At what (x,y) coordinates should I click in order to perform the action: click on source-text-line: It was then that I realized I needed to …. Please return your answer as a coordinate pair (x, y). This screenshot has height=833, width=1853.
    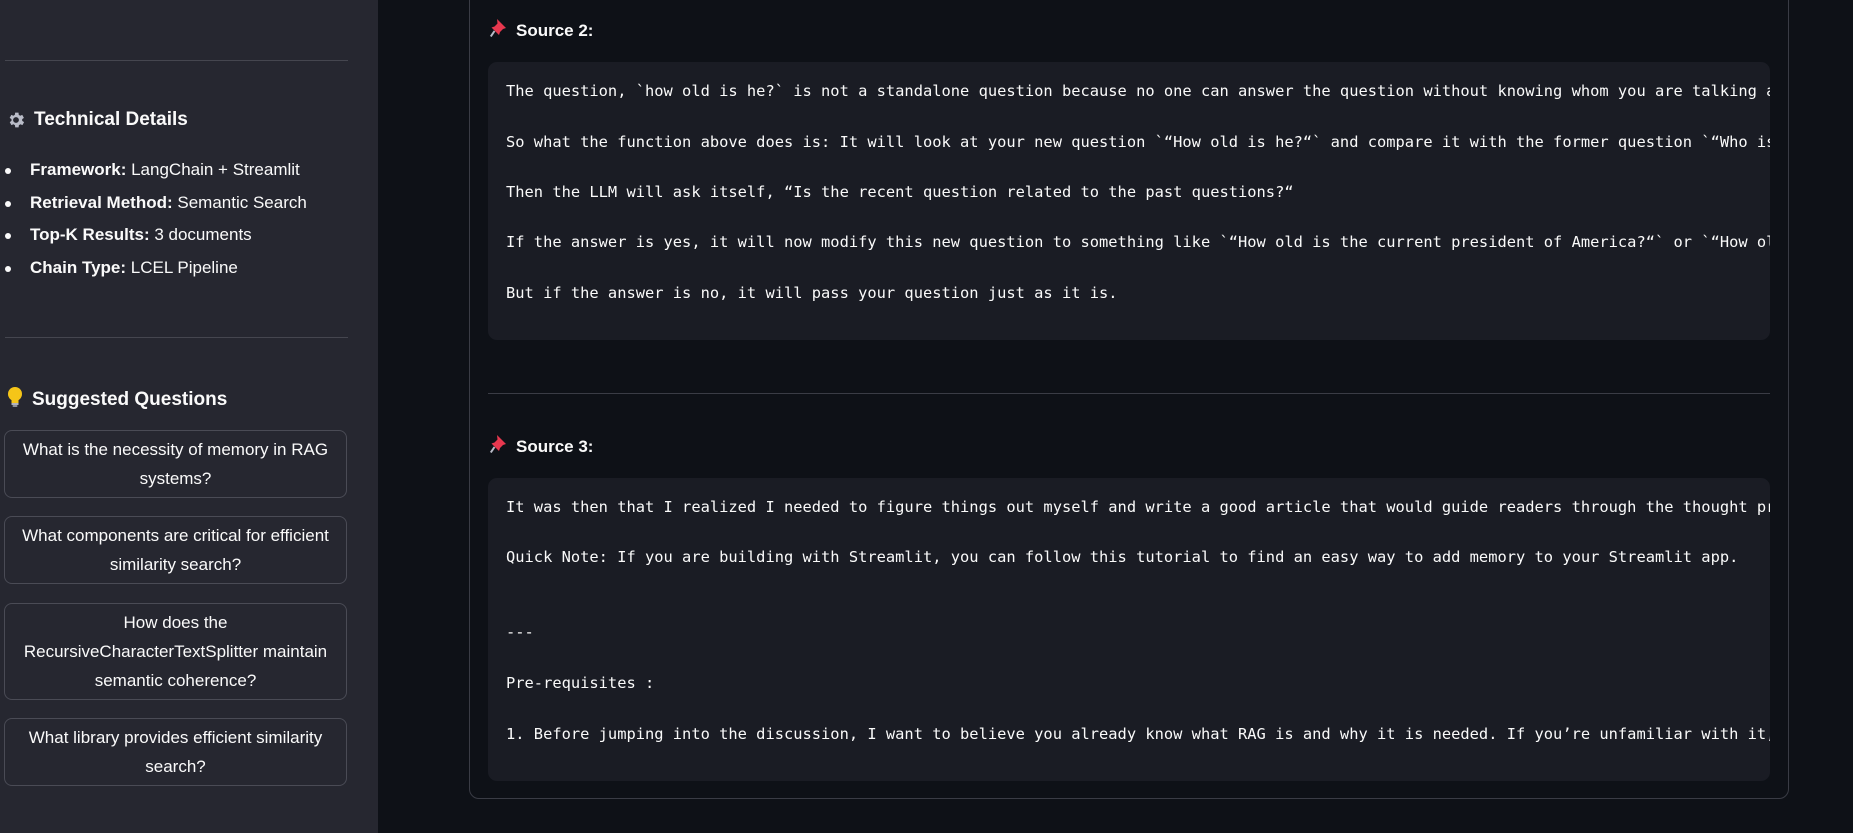
    Looking at the image, I should click on (1138, 507).